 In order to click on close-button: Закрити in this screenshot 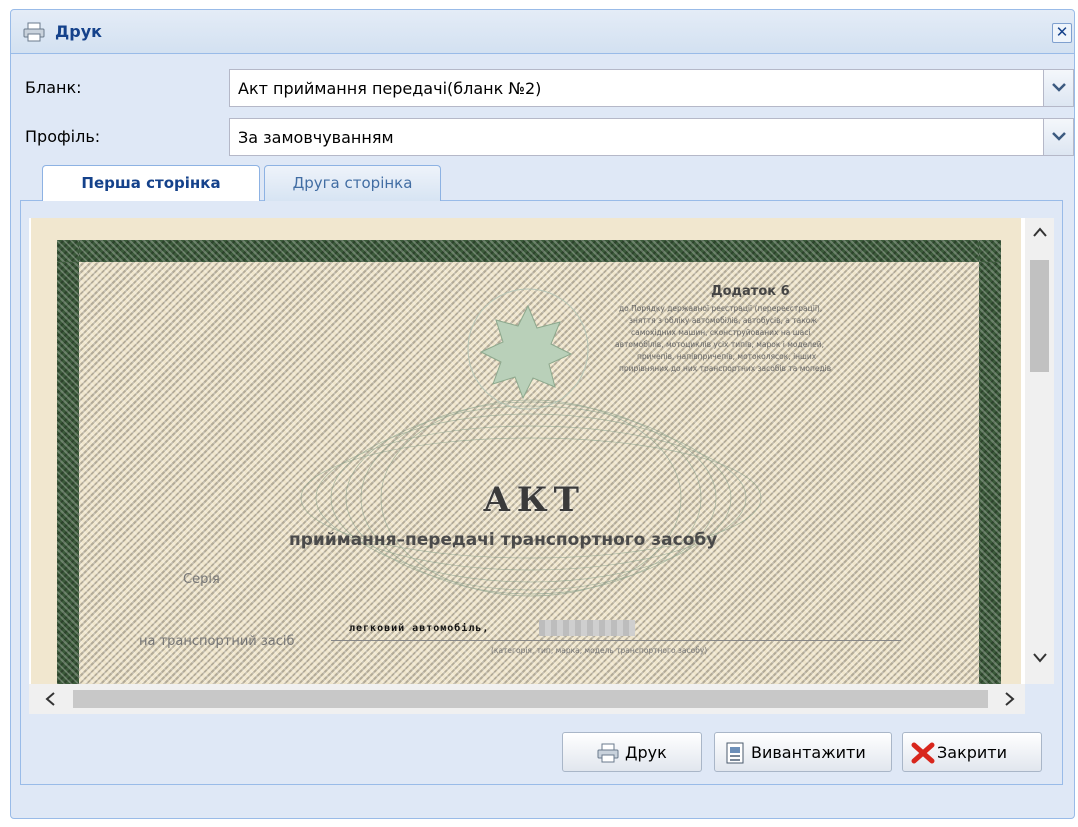, I will do `click(972, 752)`.